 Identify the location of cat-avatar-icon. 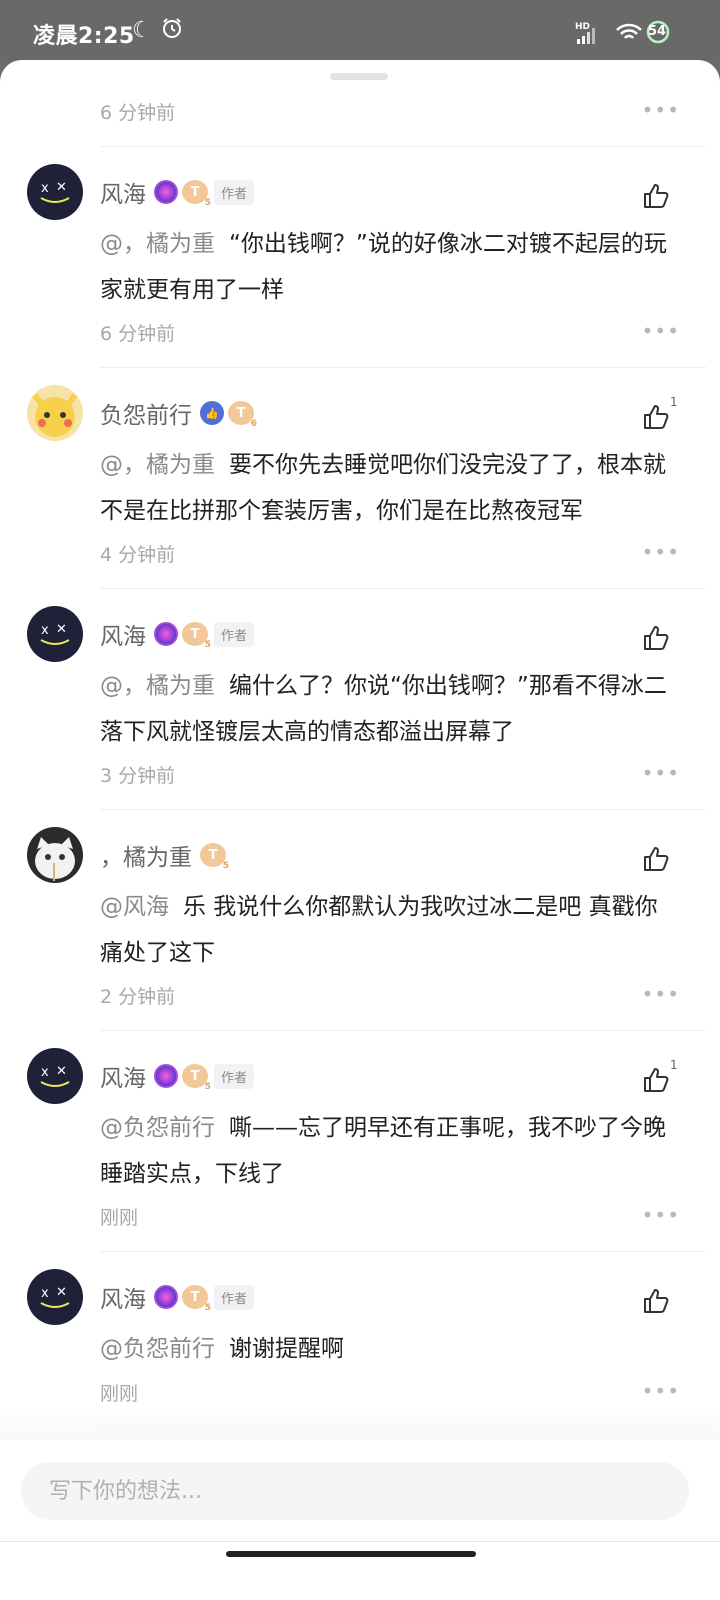
(55, 855).